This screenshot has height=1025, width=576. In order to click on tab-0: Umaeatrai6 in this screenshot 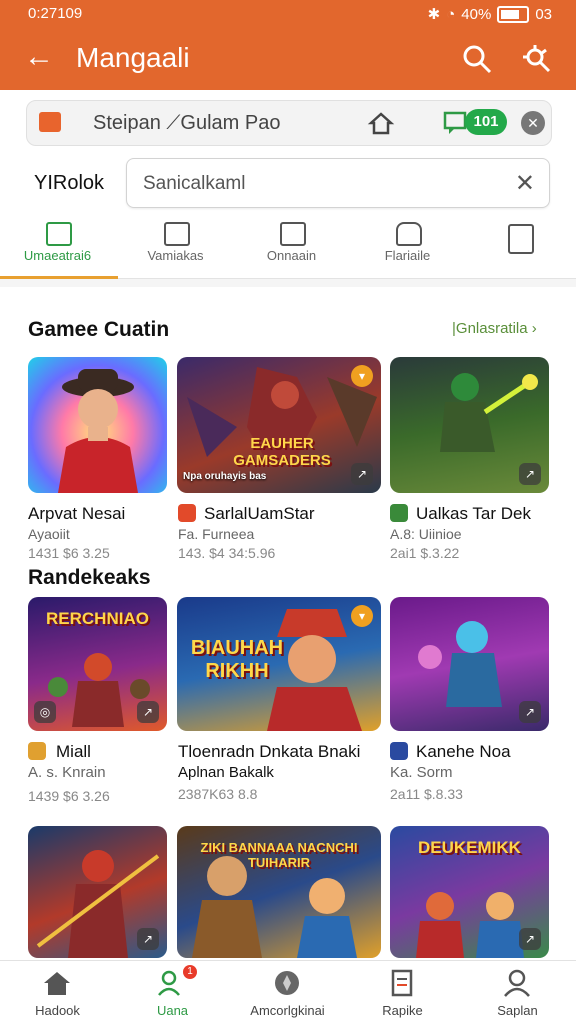, I will do `click(59, 245)`.